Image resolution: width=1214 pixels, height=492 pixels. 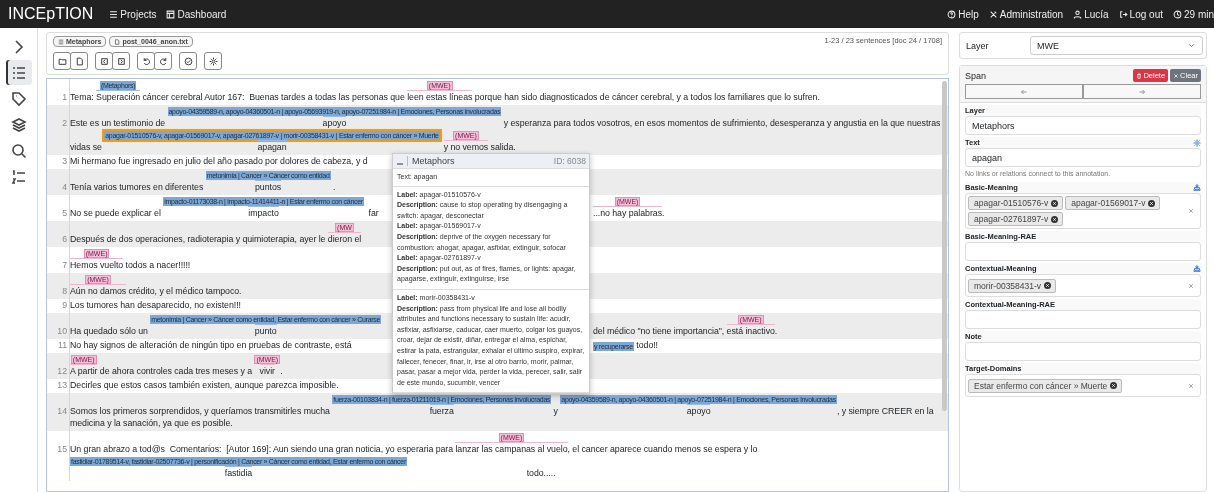 What do you see at coordinates (62, 371) in the screenshot?
I see `line-number: 12` at bounding box center [62, 371].